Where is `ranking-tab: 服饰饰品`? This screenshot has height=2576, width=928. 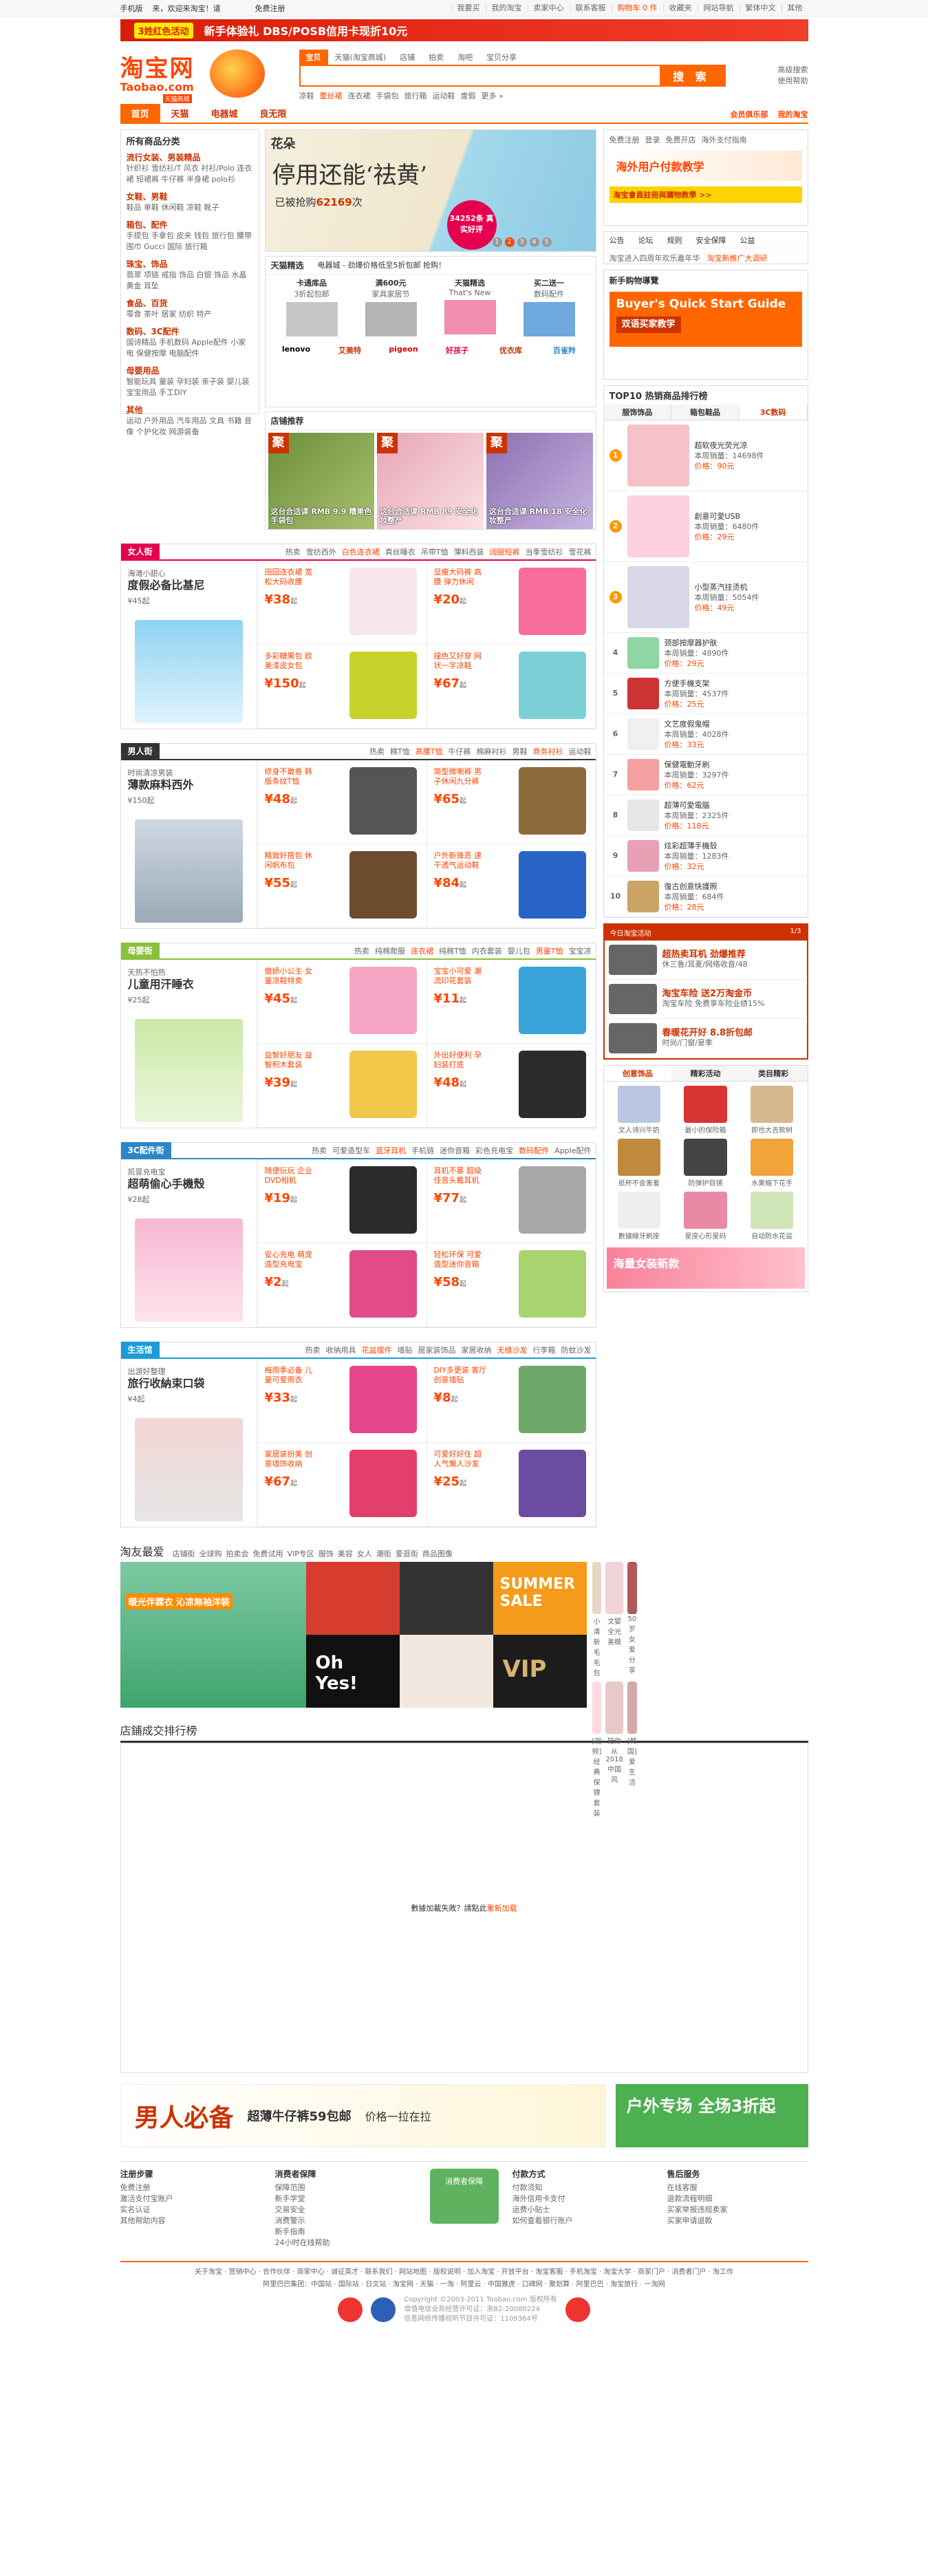 ranking-tab: 服饰饰品 is located at coordinates (637, 412).